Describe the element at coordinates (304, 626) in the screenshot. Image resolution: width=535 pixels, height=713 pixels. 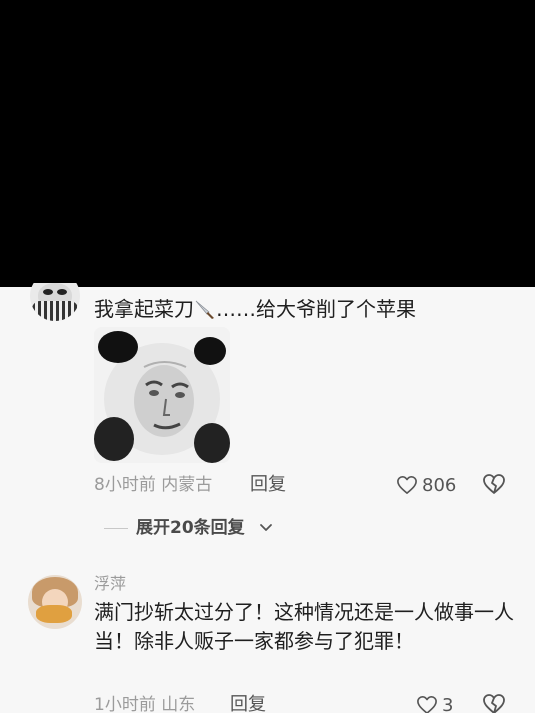
I see `comment-text: 满门抄斩太过分了！这种情况还是一人做事一人当！除非人贩子一家都参与了犯罪！` at that location.